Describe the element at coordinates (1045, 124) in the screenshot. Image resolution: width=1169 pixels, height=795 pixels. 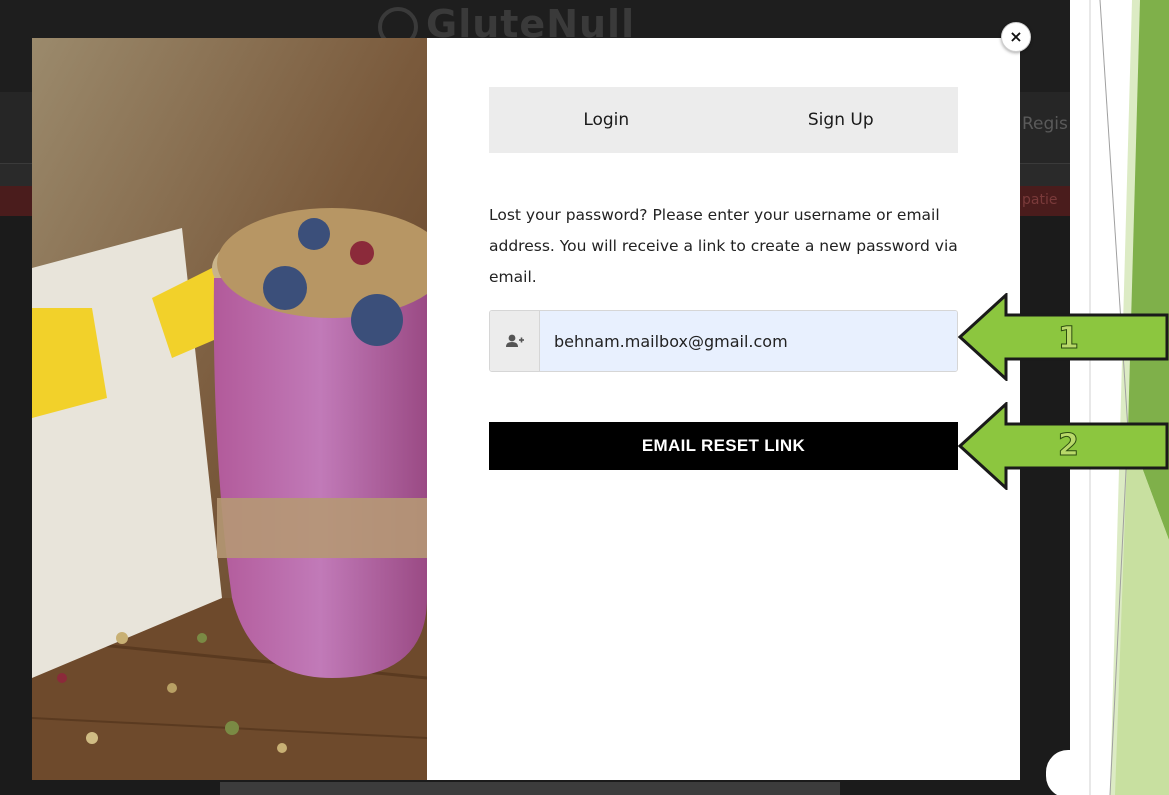
I see `nav-register-link: Regis` at that location.